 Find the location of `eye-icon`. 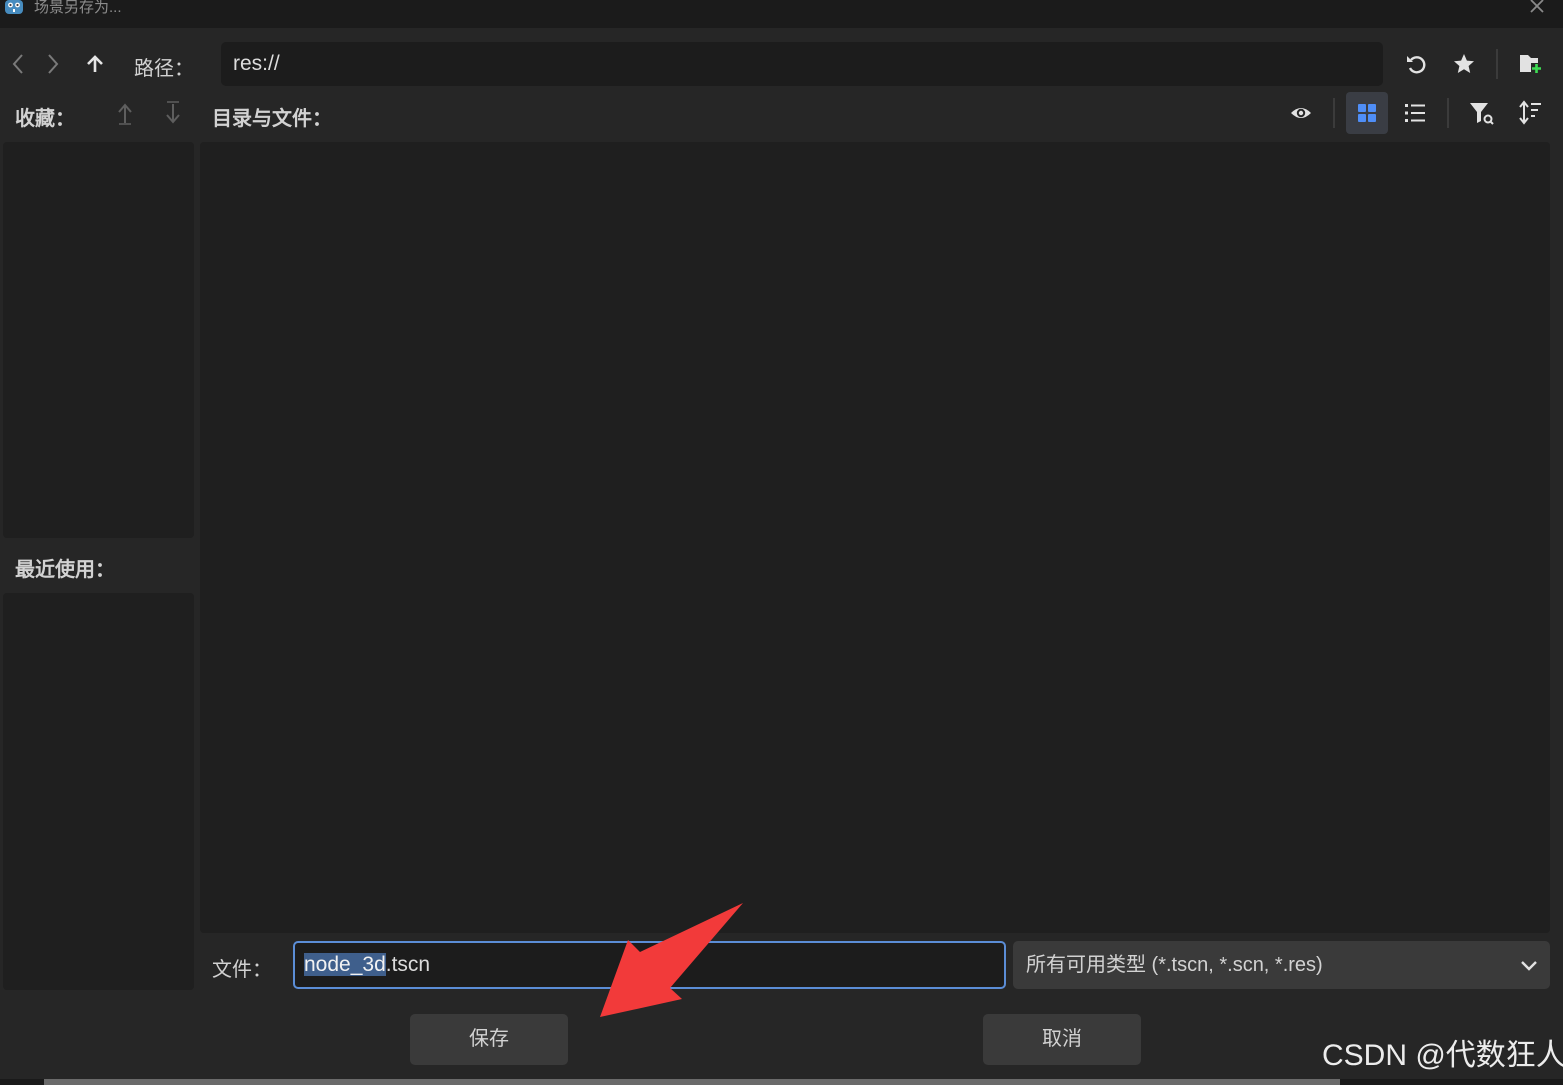

eye-icon is located at coordinates (1301, 113).